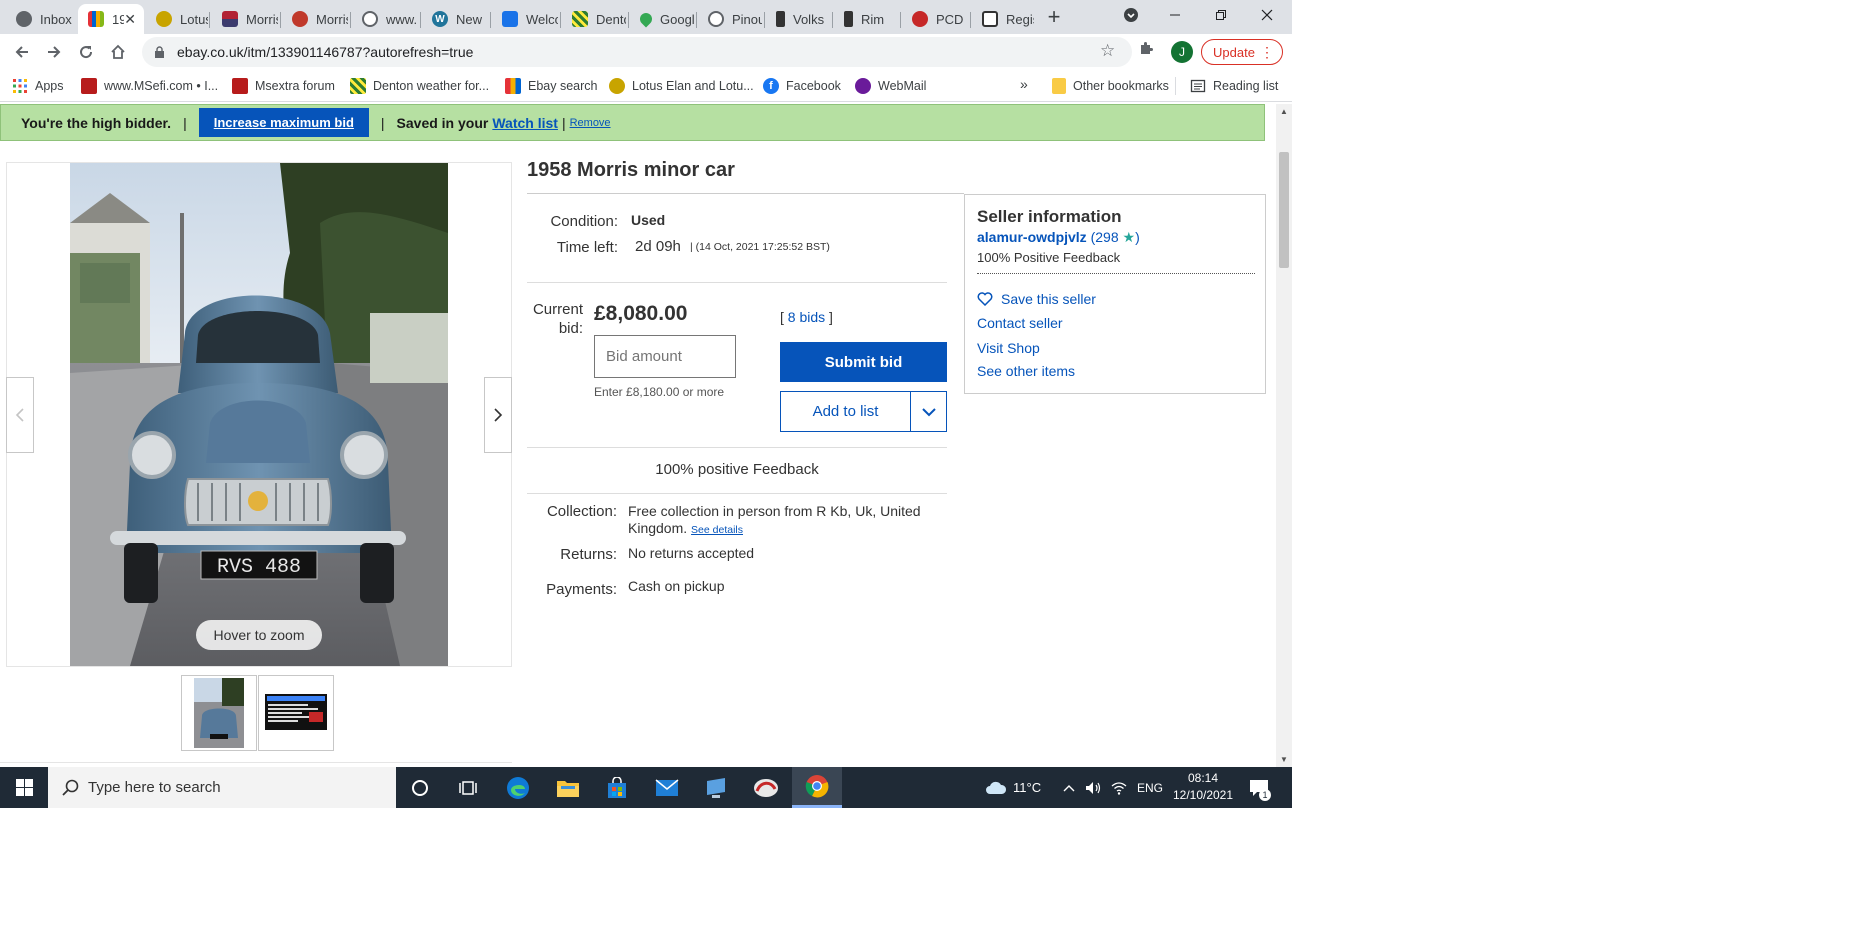 The image size is (1862, 940). I want to click on task-view-button, so click(468, 787).